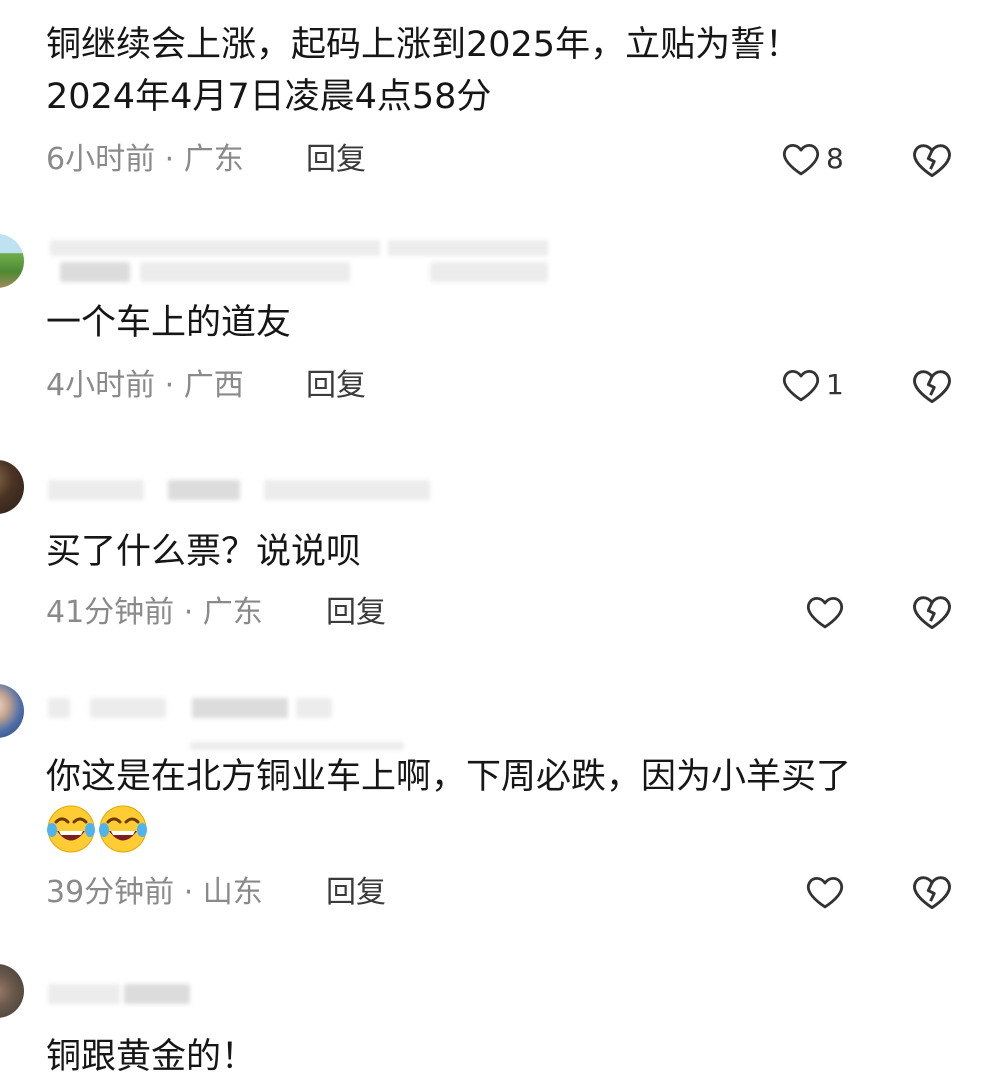 This screenshot has width=1002, height=1086. I want to click on comment-meta: 4小时前 · 广西, so click(145, 385).